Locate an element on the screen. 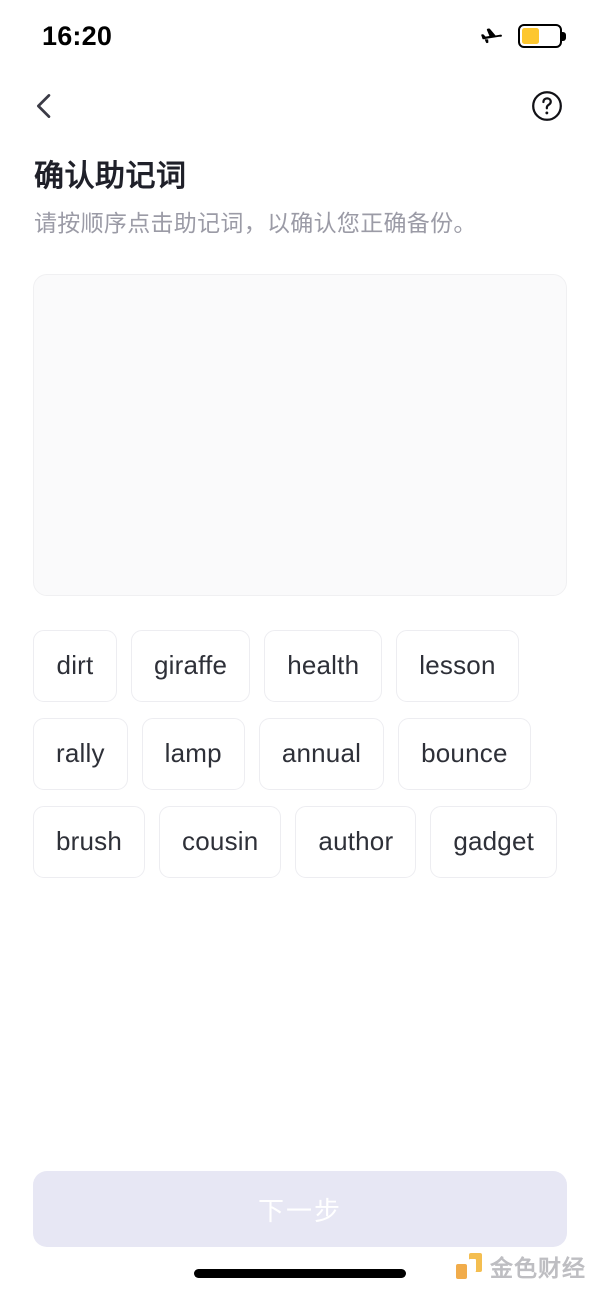 This screenshot has height=1299, width=600. word-chip: giraffe is located at coordinates (191, 665).